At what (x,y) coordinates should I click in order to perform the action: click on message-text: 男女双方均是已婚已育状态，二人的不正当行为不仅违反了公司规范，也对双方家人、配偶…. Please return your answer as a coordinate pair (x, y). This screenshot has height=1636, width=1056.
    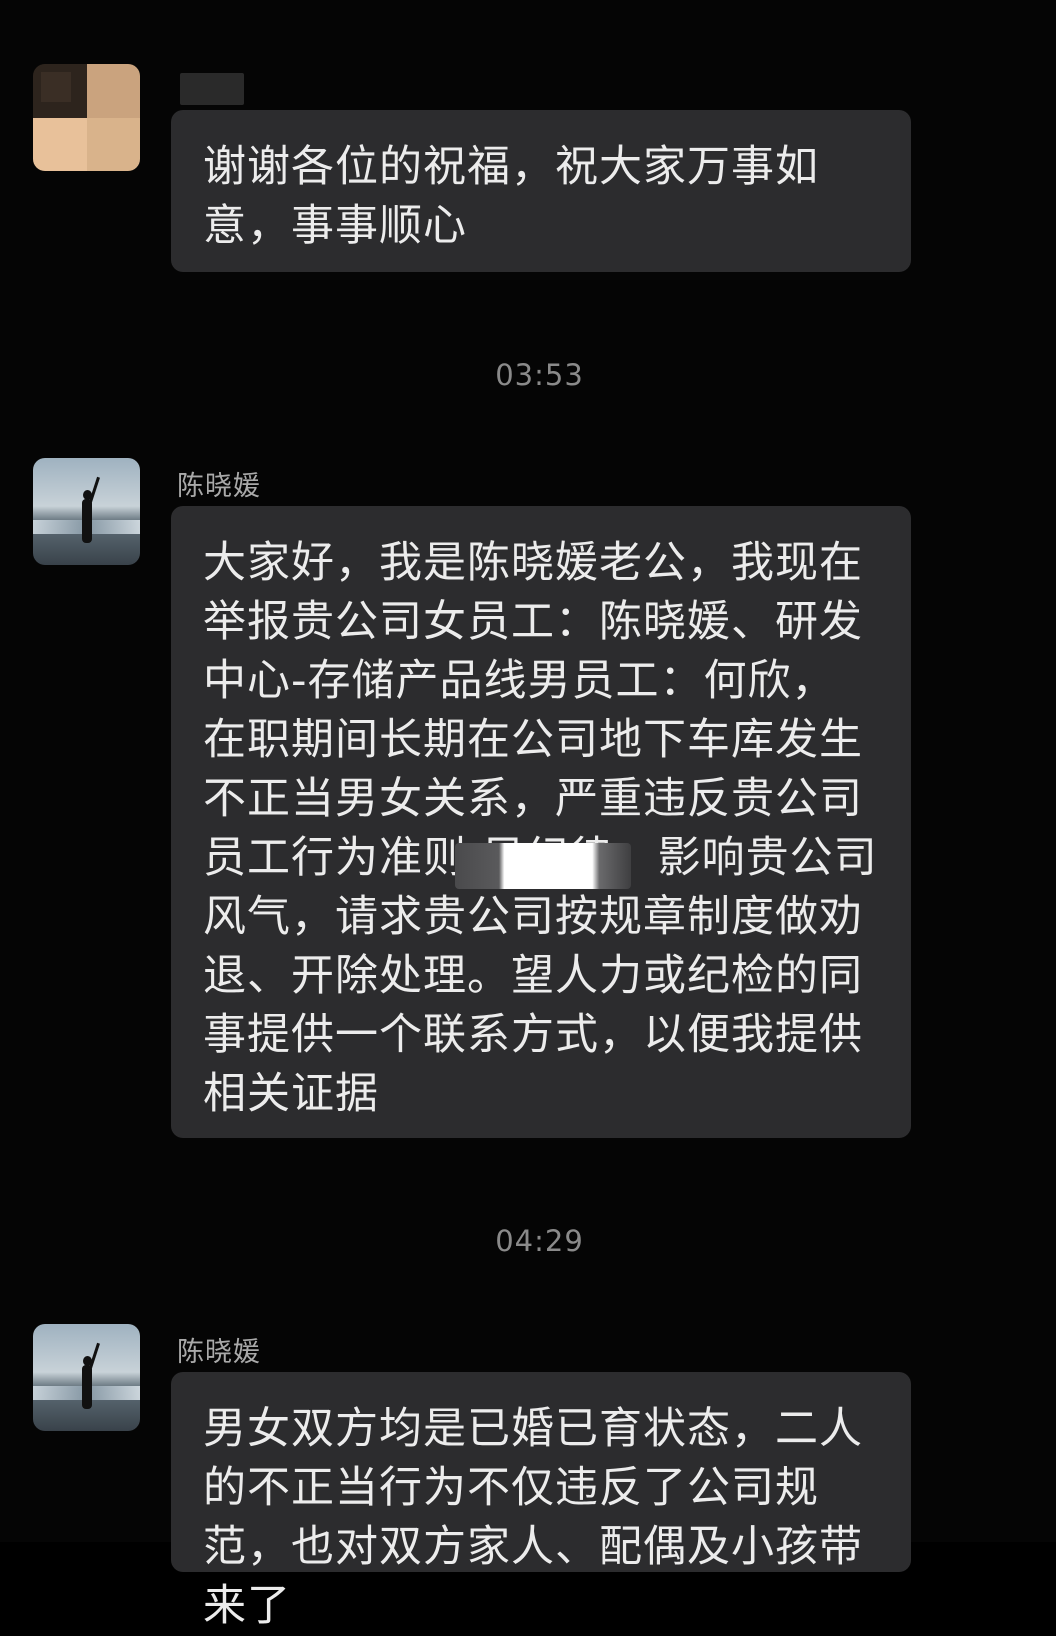
    Looking at the image, I should click on (533, 1517).